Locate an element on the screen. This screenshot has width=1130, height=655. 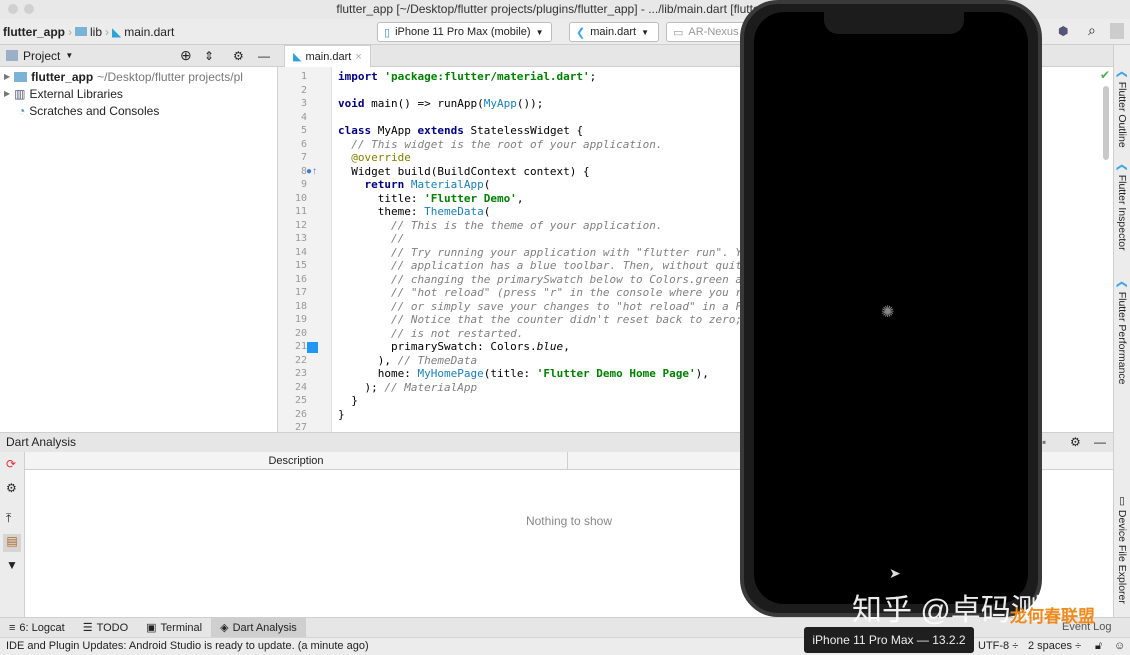
tab-dart-analysis: ◈ Dart Analysis is located at coordinates (258, 627).